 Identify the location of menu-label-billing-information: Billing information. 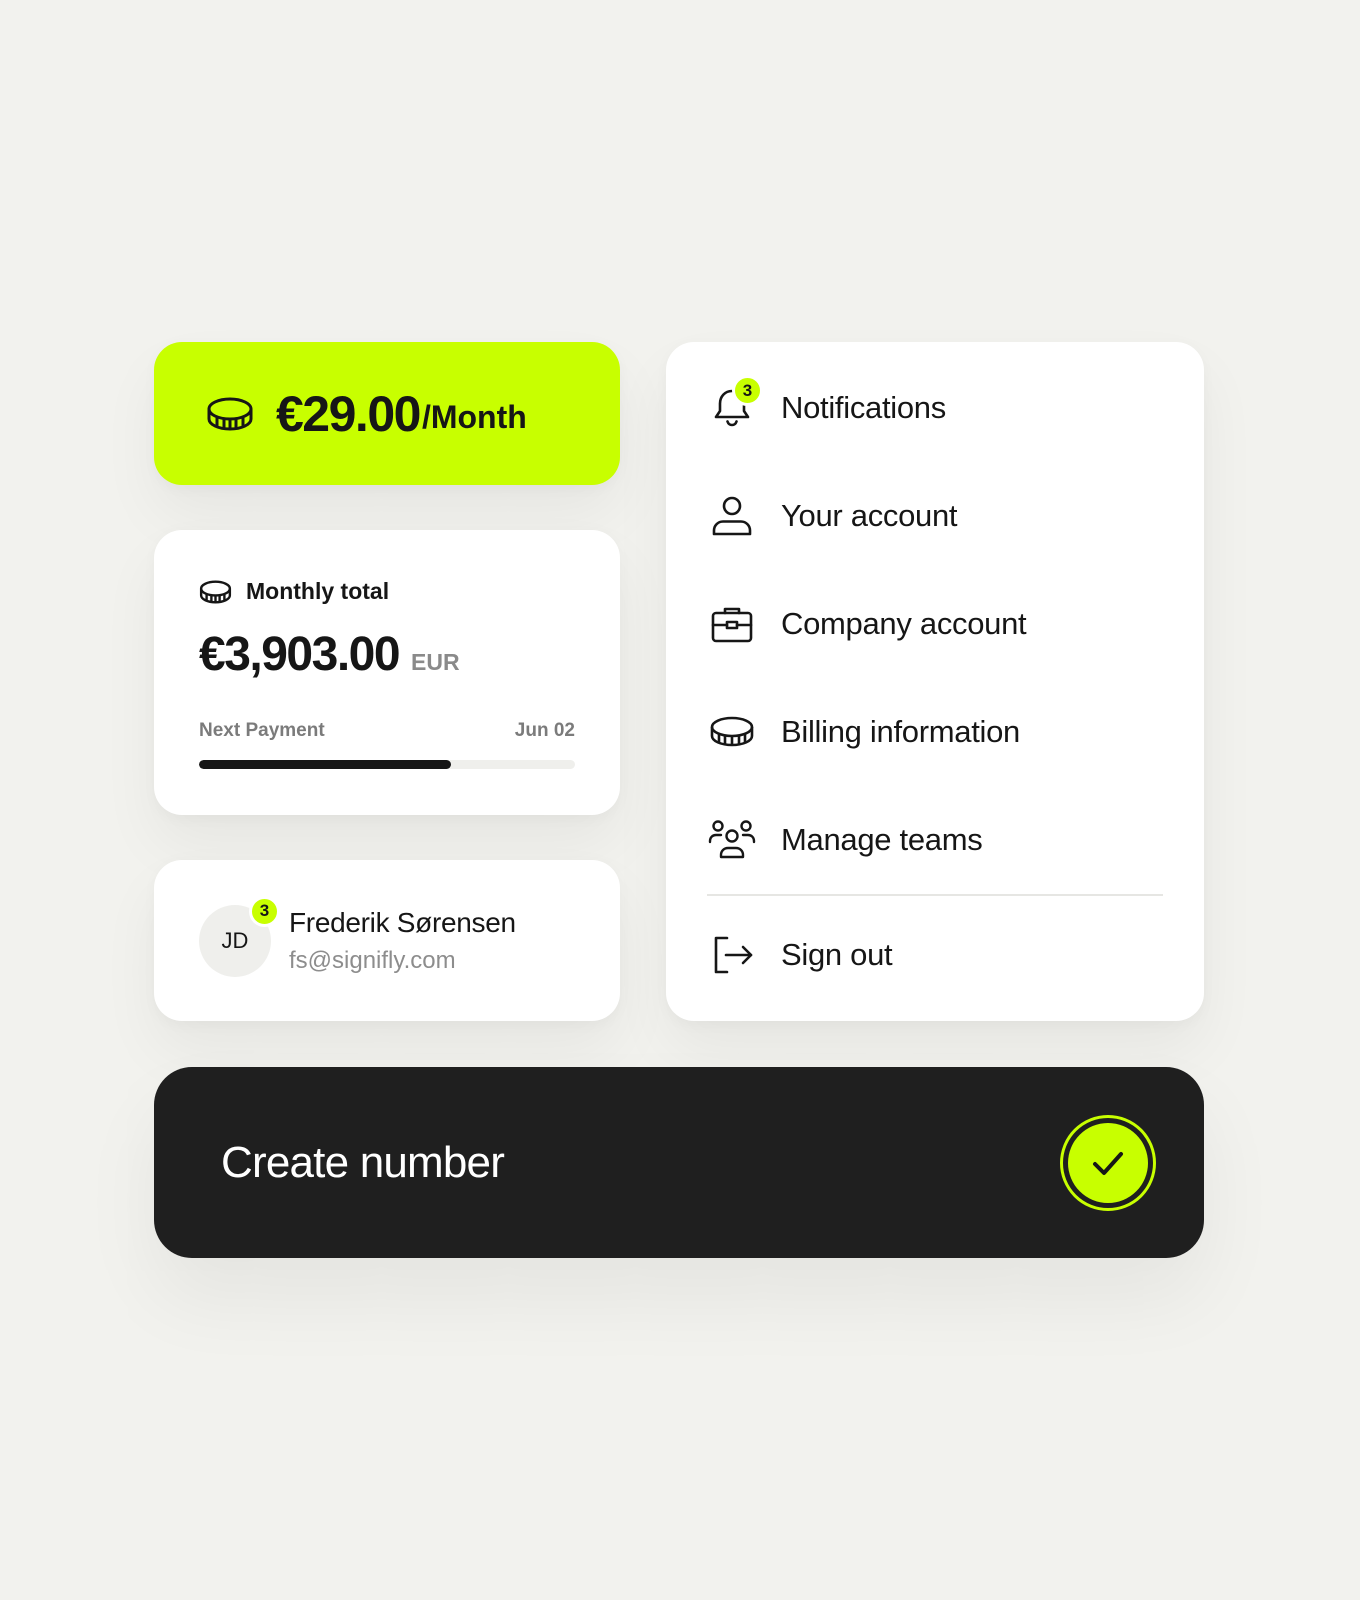
(900, 731).